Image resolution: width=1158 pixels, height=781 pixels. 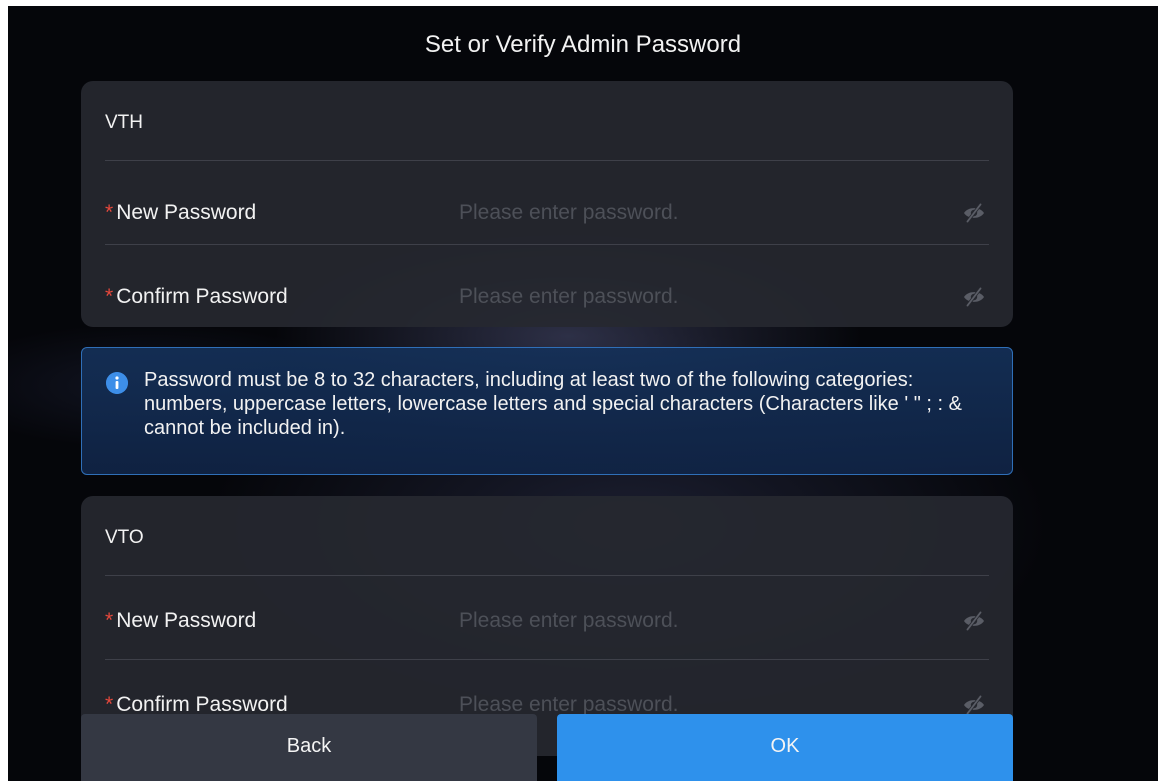 I want to click on info-icon, so click(x=117, y=383).